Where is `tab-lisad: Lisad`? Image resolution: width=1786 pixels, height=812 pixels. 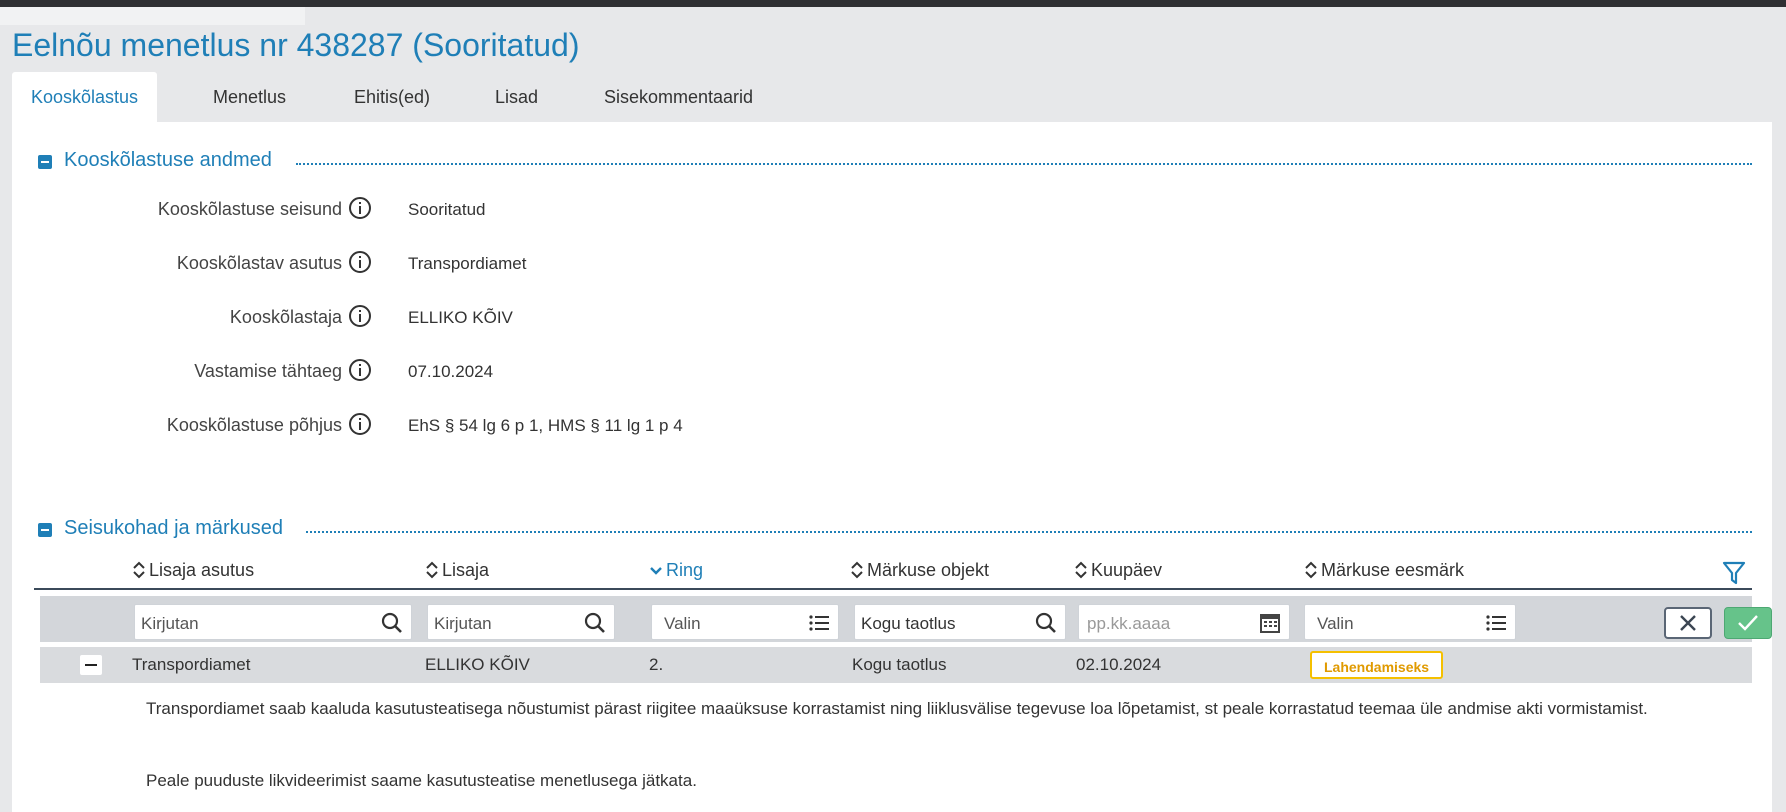
tab-lisad: Lisad is located at coordinates (516, 97).